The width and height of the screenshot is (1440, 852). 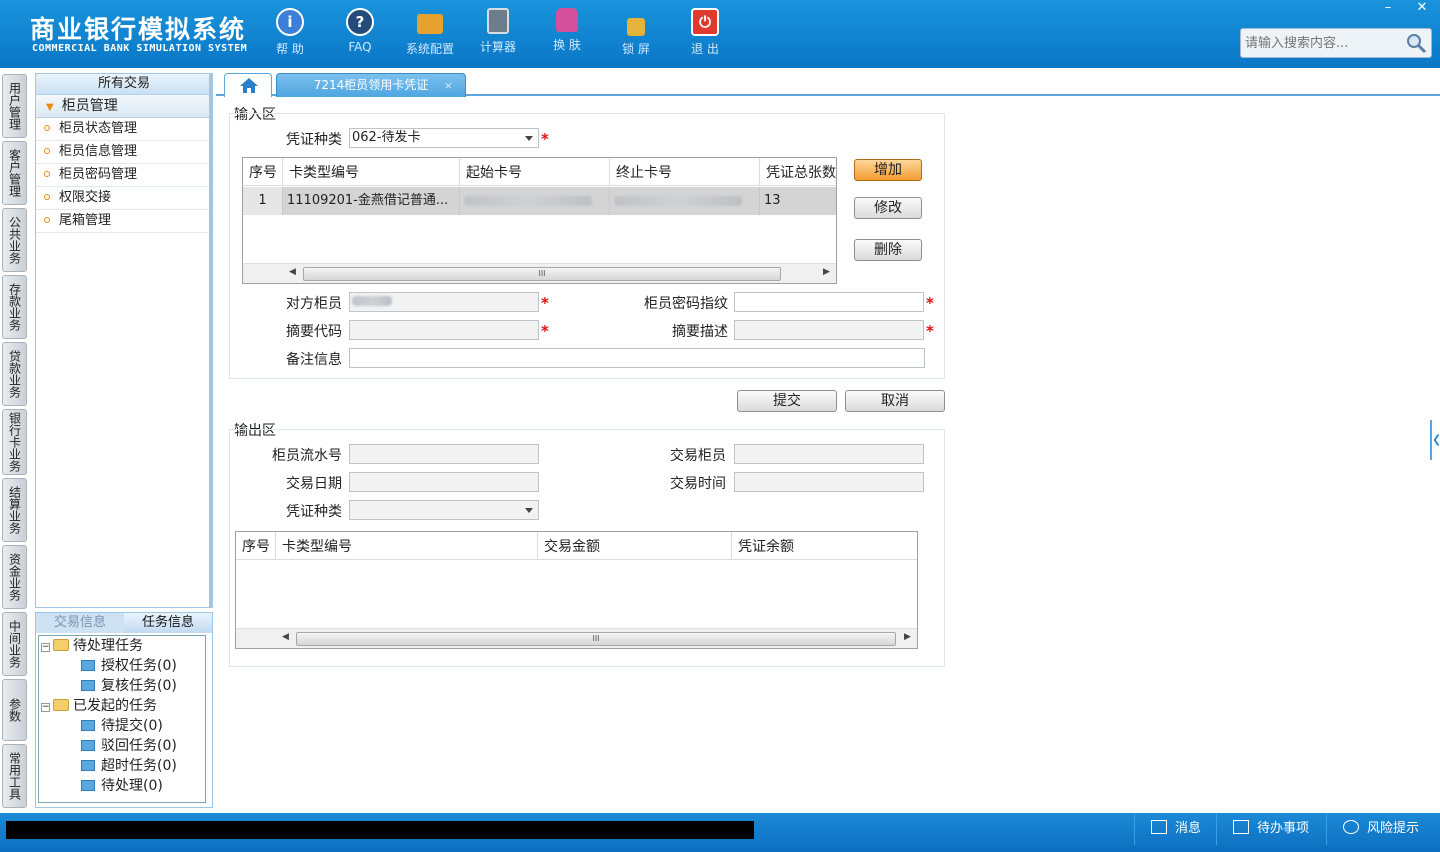 I want to click on tree-node-review-task: 复核任务(0), so click(x=129, y=686).